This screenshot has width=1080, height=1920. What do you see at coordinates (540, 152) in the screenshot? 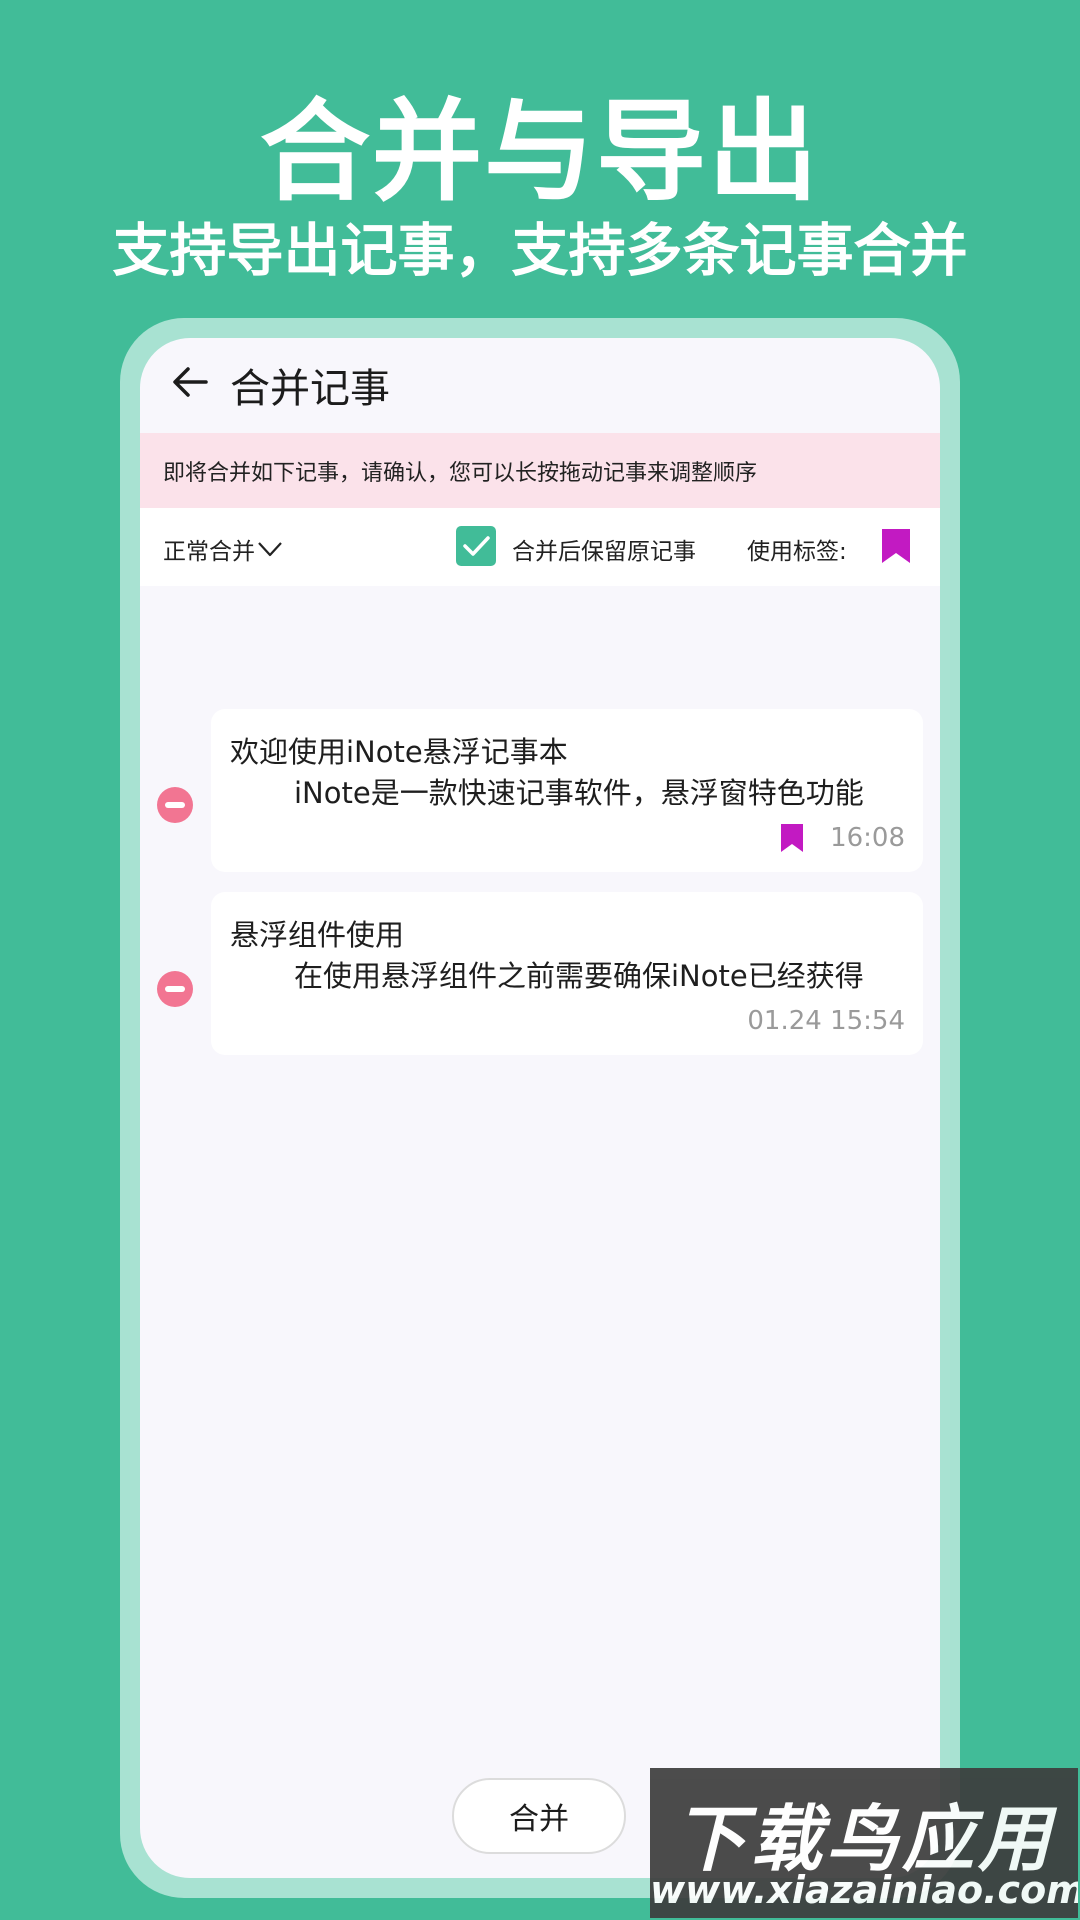
I see `promo-headline: 合并与导出` at bounding box center [540, 152].